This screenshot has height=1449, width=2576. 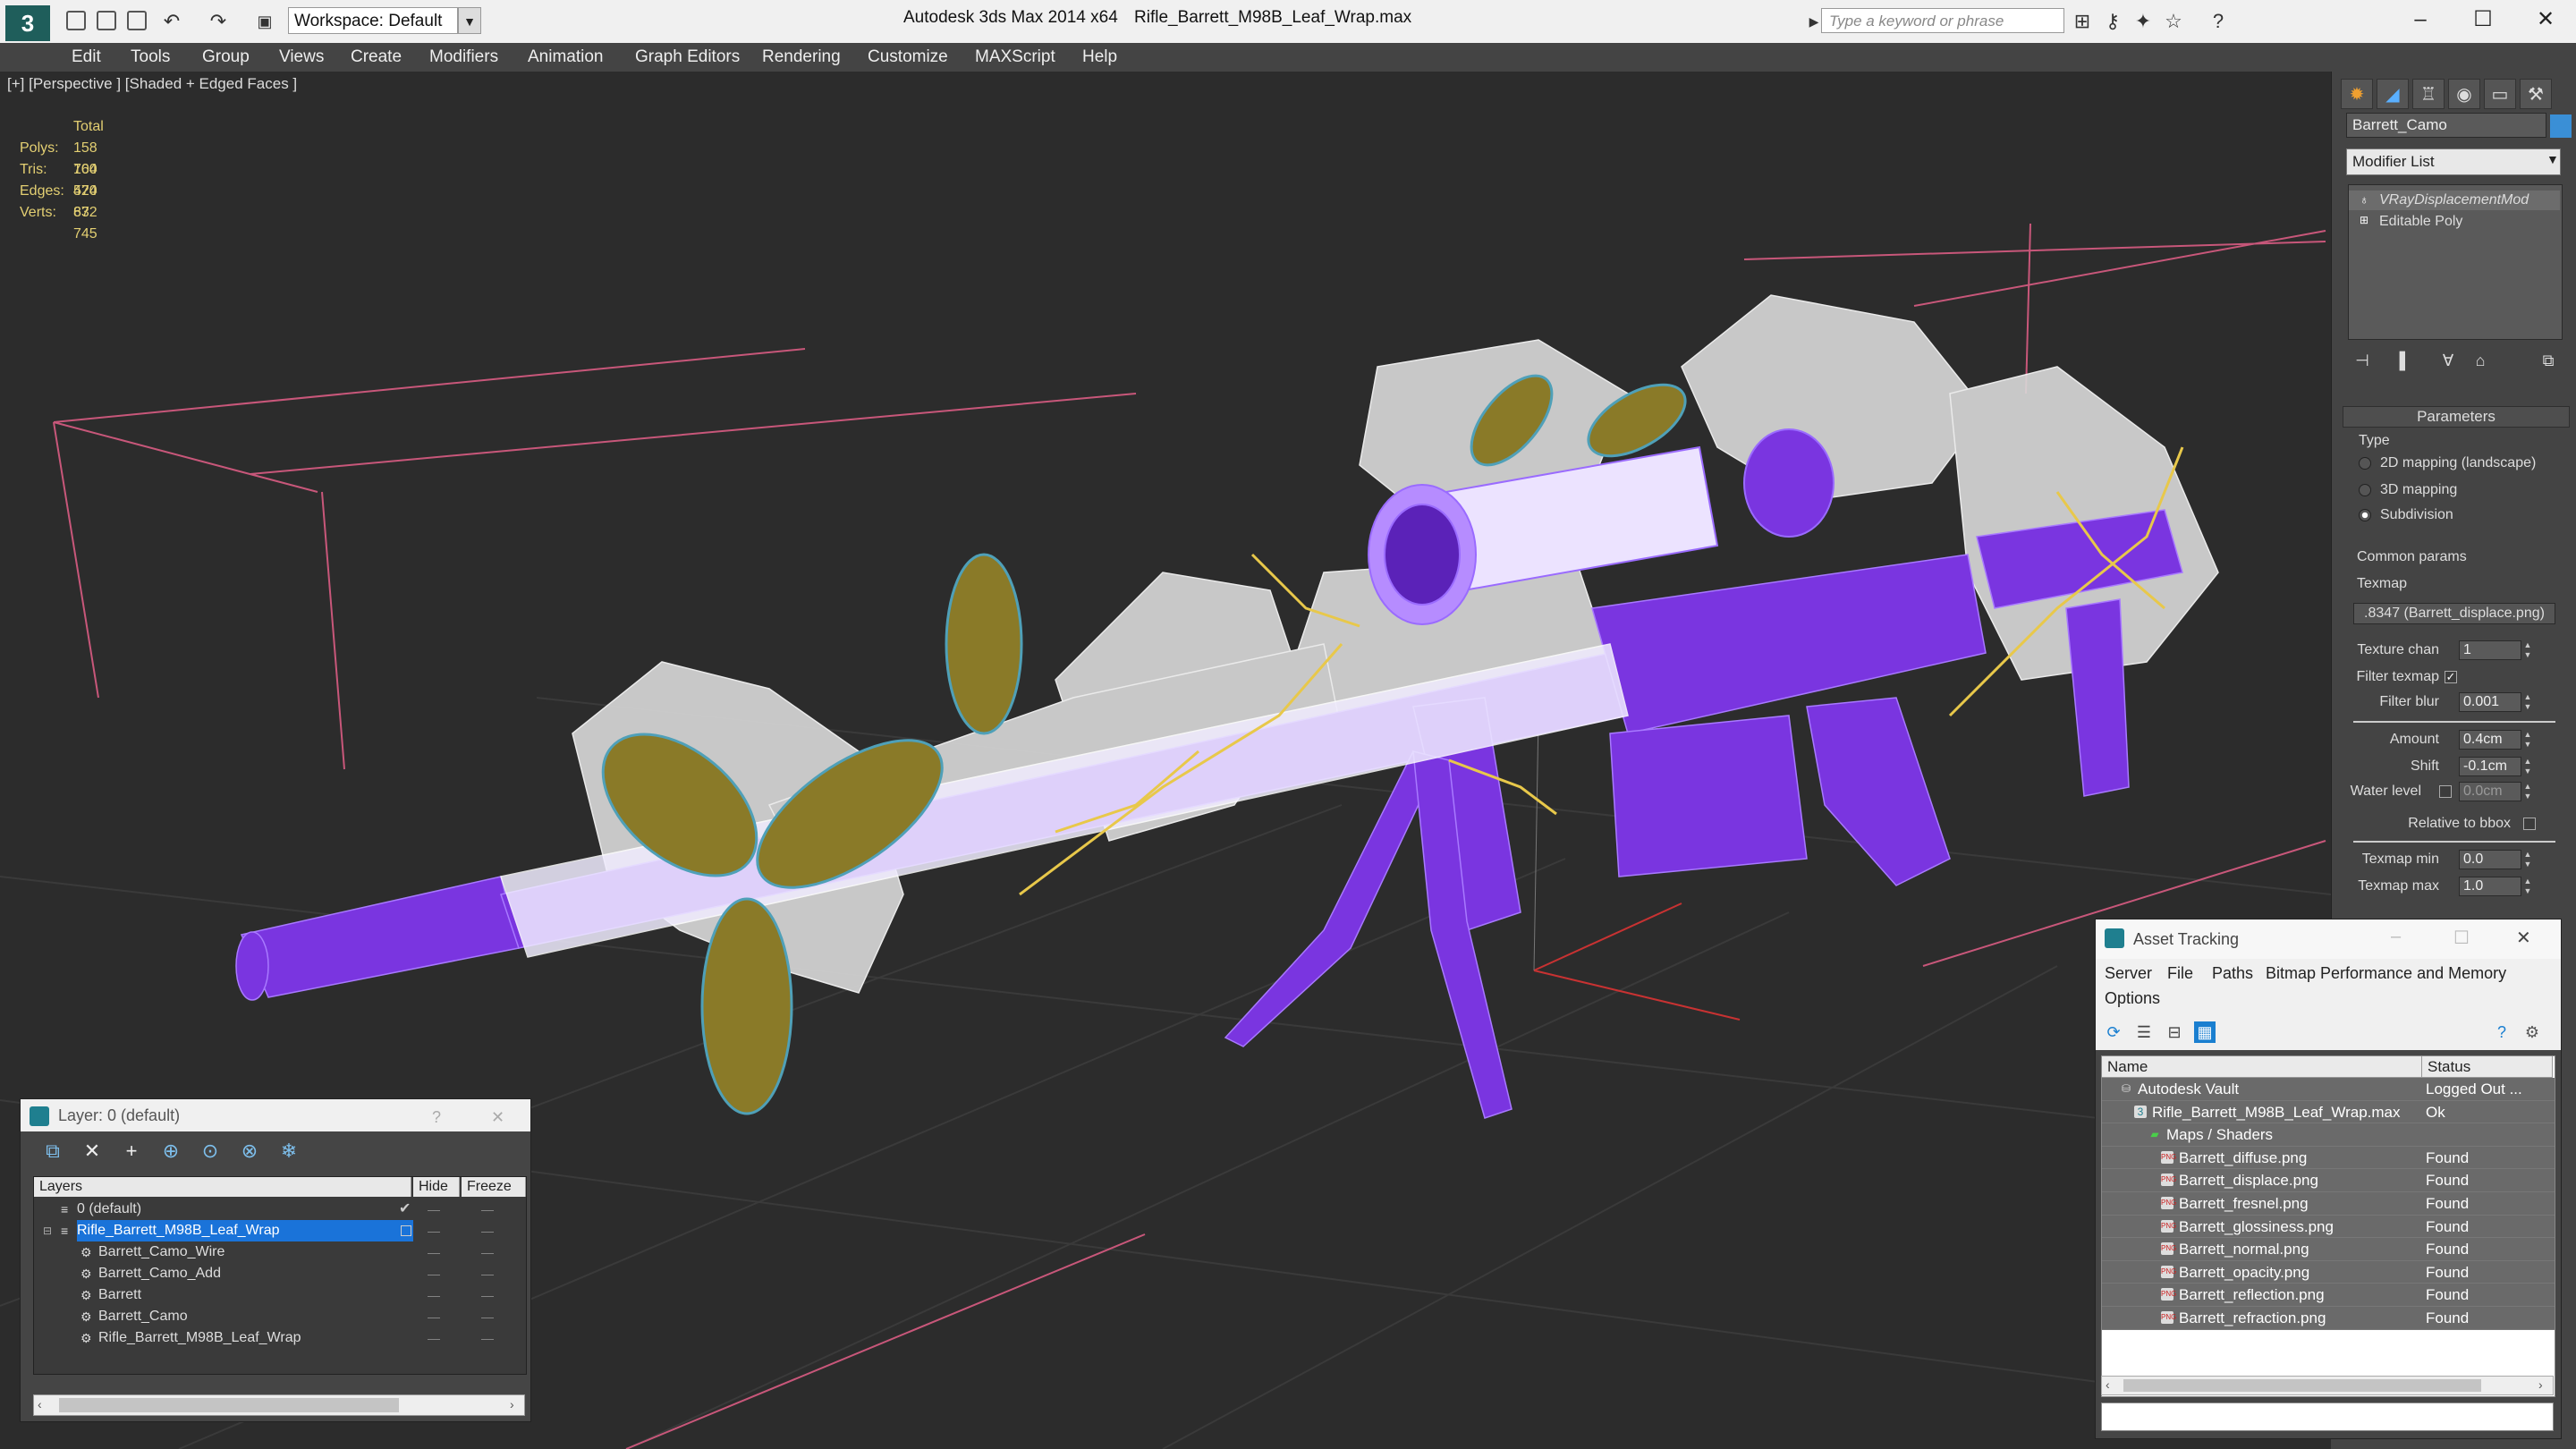 I want to click on layer-row: ⊟ ≡ Rifle_Barrett_M98B_Leaf_Wrap — —, so click(x=280, y=1230).